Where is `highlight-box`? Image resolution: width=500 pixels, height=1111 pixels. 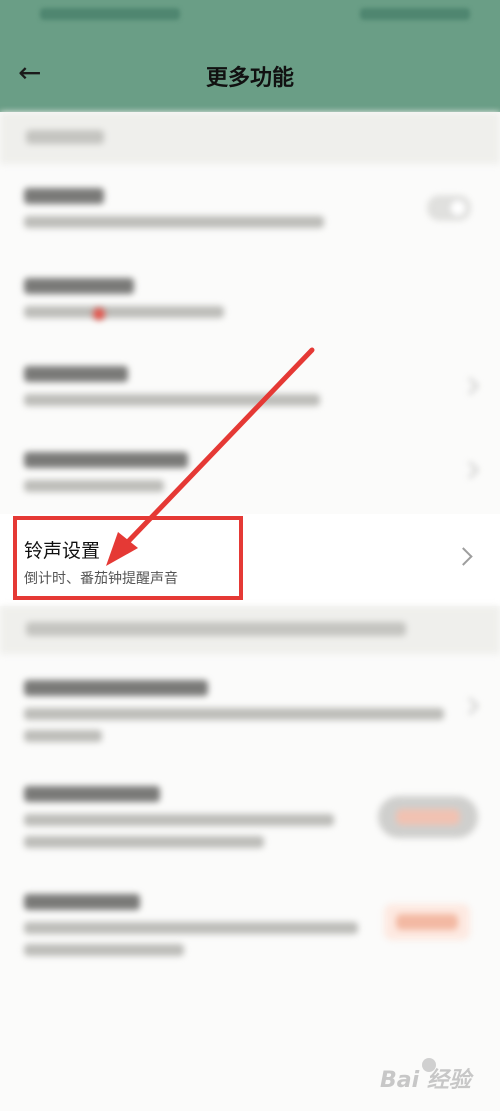 highlight-box is located at coordinates (128, 558).